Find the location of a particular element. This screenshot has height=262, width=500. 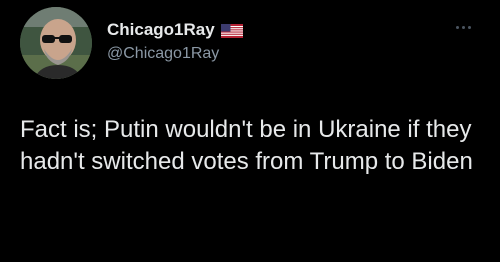

profile-avatar-image is located at coordinates (56, 43).